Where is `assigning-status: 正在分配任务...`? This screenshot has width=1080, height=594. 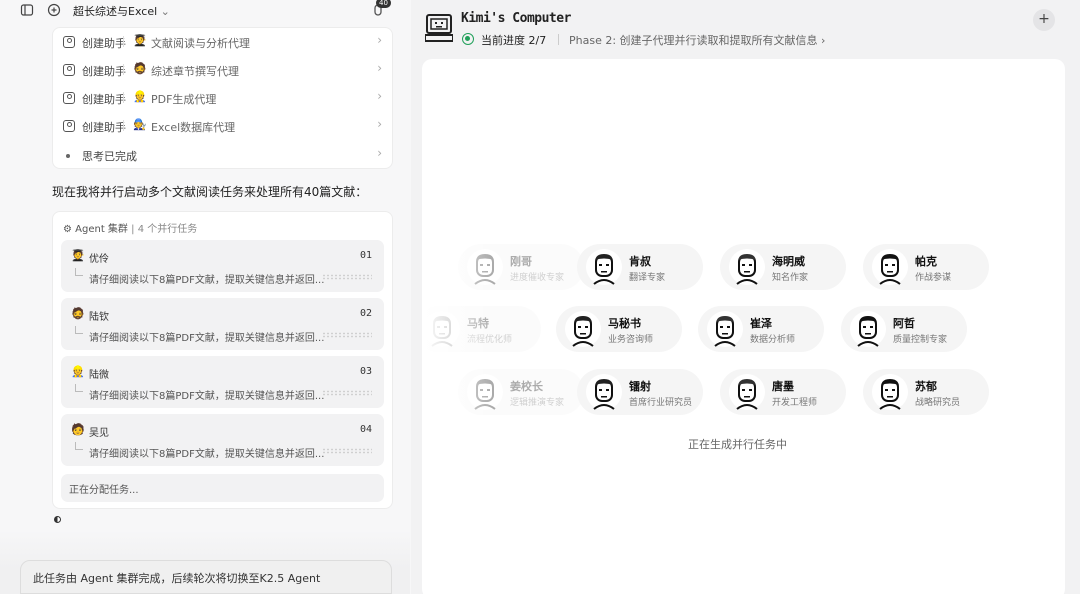 assigning-status: 正在分配任务... is located at coordinates (222, 488).